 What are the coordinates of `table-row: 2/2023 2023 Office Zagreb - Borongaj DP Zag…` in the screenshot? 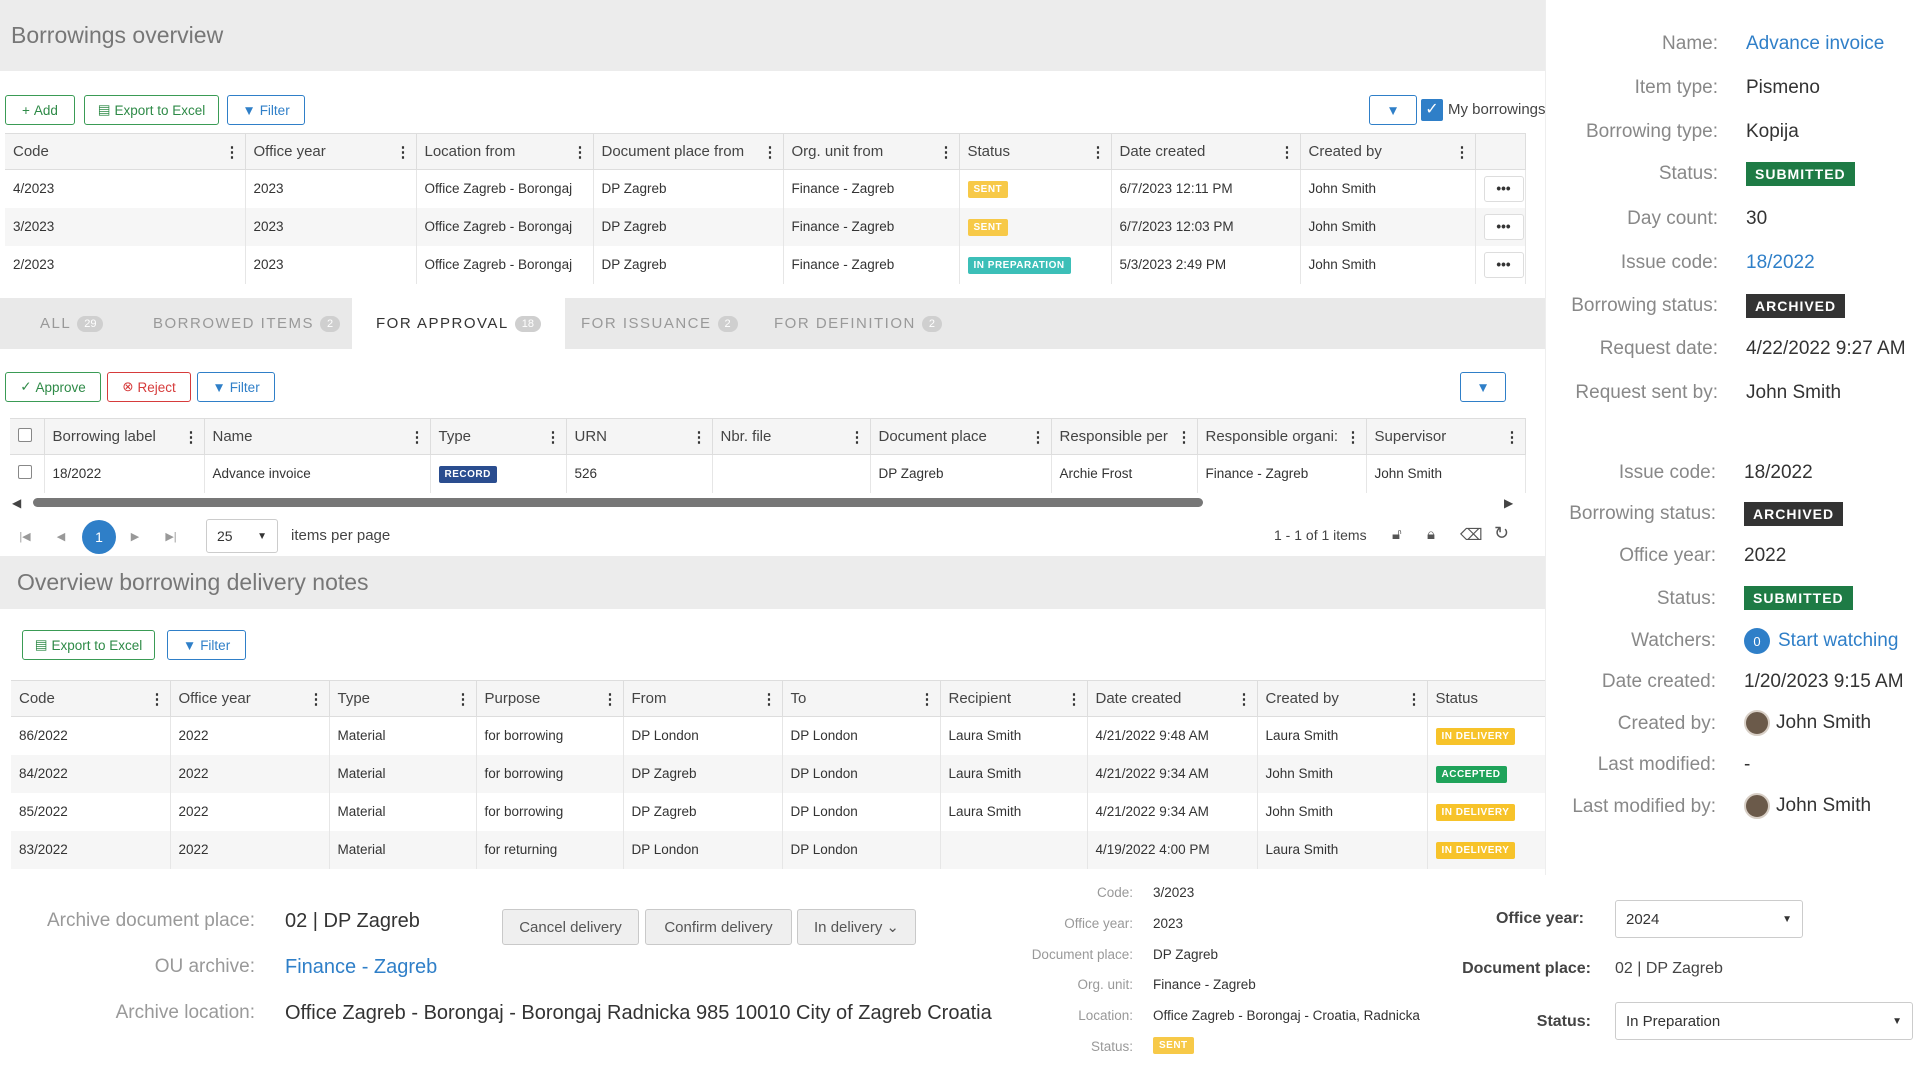 It's located at (765, 264).